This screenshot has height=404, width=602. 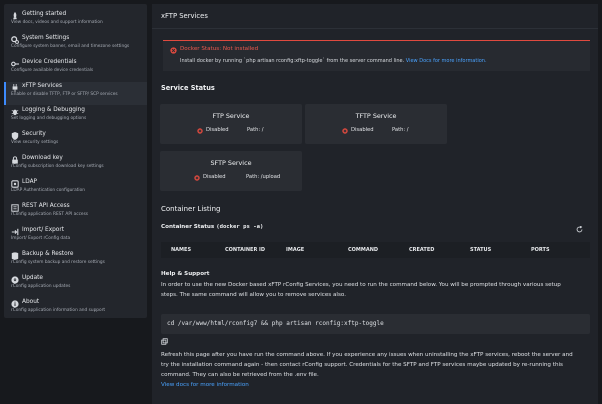 What do you see at coordinates (367, 385) in the screenshot?
I see `view-docs-link-bottom: View docs for more information` at bounding box center [367, 385].